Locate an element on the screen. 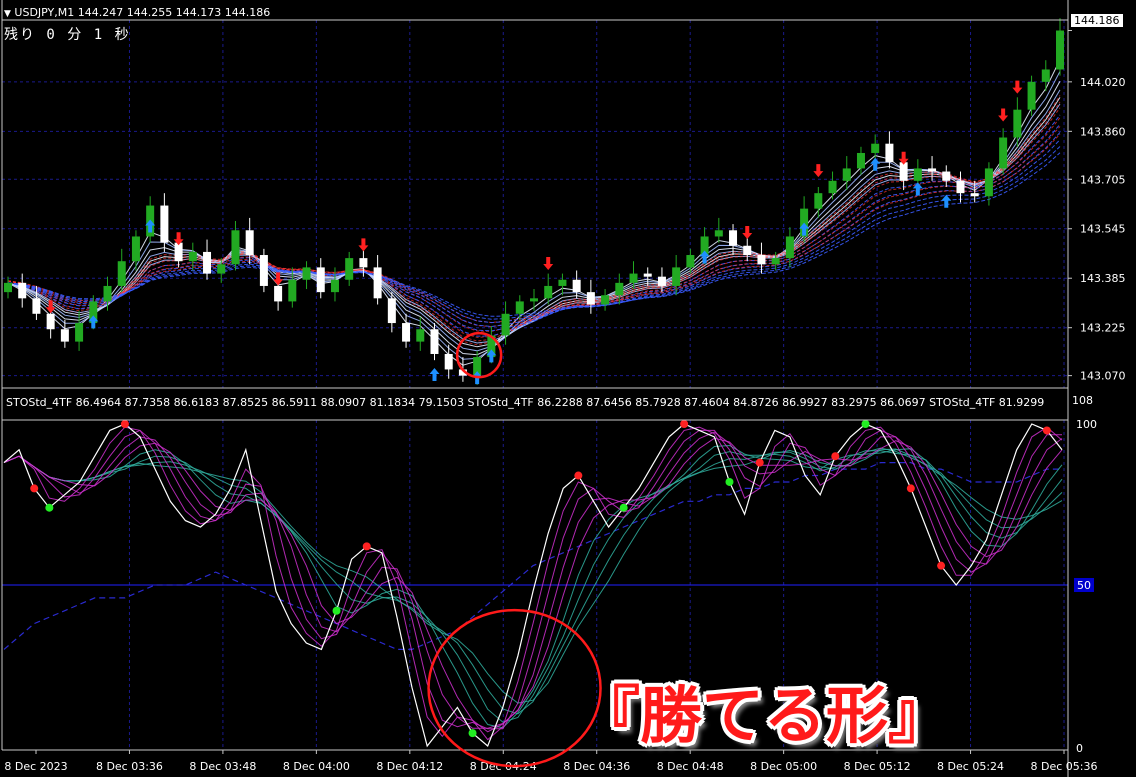  dropdown-triangle-icon: ▼ is located at coordinates (7, 14).